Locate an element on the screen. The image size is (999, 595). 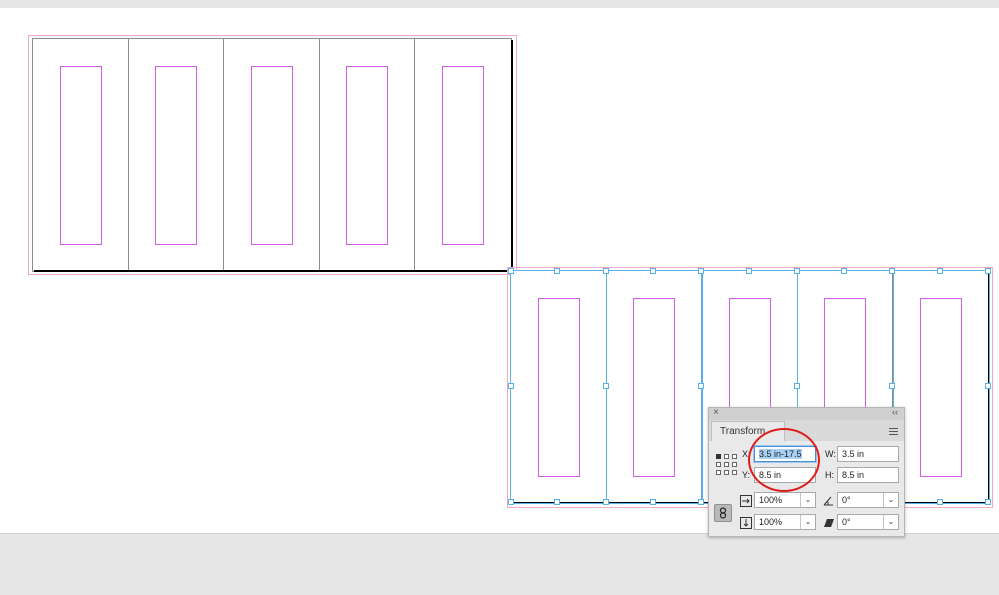
rotate-icon is located at coordinates (828, 501).